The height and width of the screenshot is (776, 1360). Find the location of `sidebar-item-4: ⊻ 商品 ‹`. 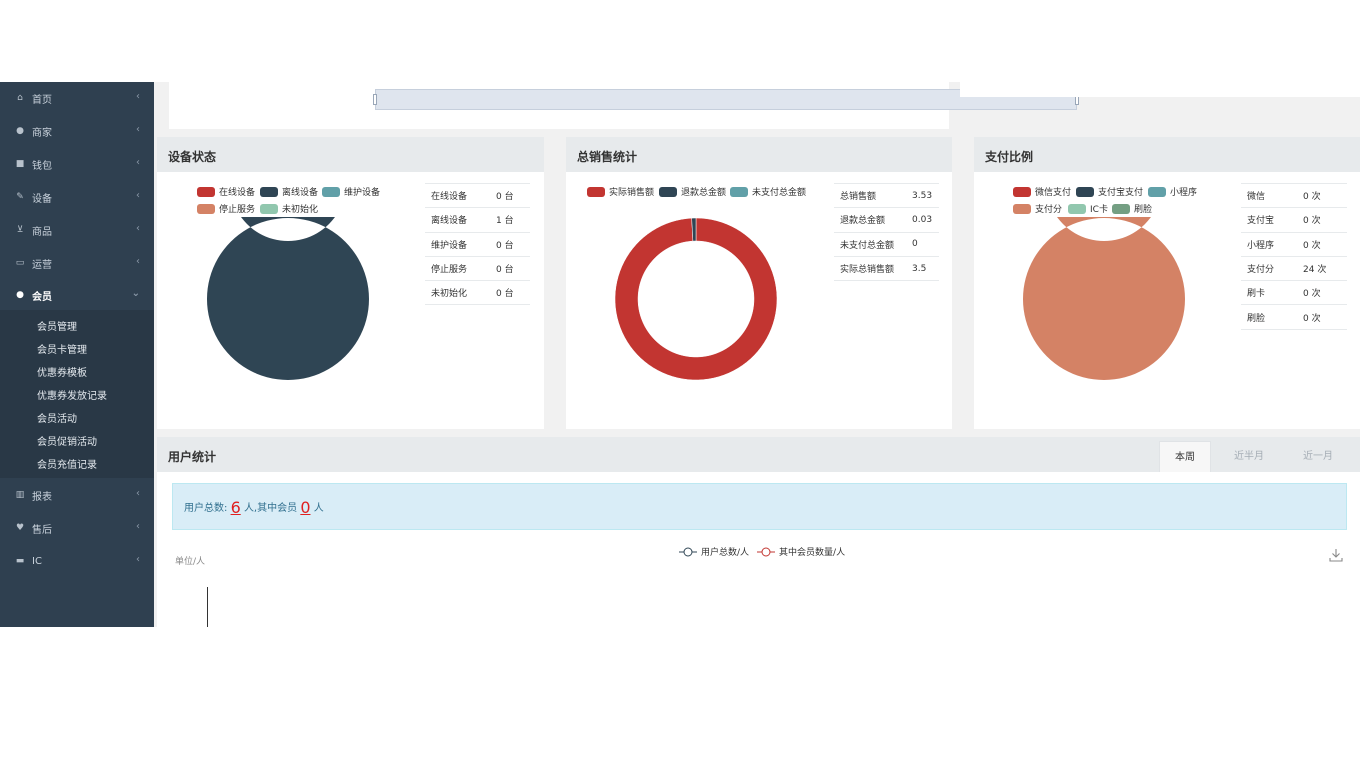

sidebar-item-4: ⊻ 商品 ‹ is located at coordinates (77, 230).